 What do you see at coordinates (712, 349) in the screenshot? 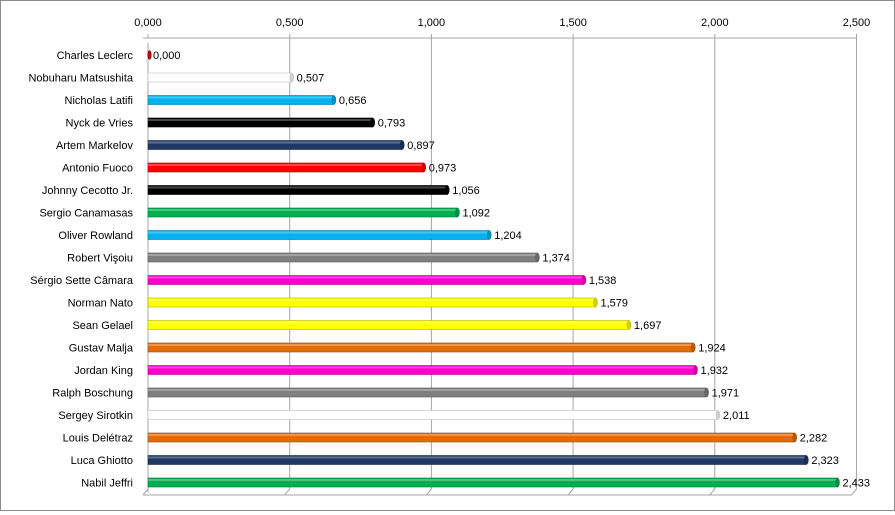
I see `value-label: 1,924` at bounding box center [712, 349].